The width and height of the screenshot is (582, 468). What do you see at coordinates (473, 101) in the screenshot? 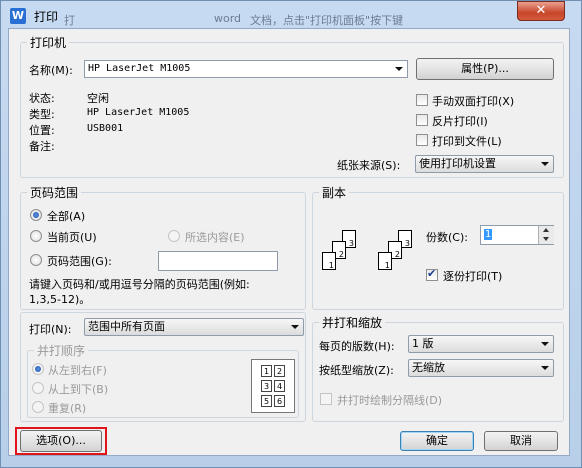
I see `manual-duplex-label: 手动双面打印(X)` at bounding box center [473, 101].